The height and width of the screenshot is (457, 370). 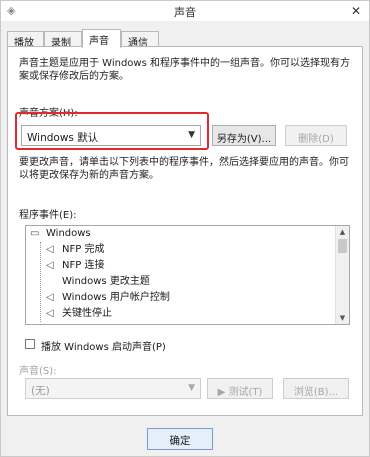 I want to click on windows-icon: ▭, so click(x=35, y=233).